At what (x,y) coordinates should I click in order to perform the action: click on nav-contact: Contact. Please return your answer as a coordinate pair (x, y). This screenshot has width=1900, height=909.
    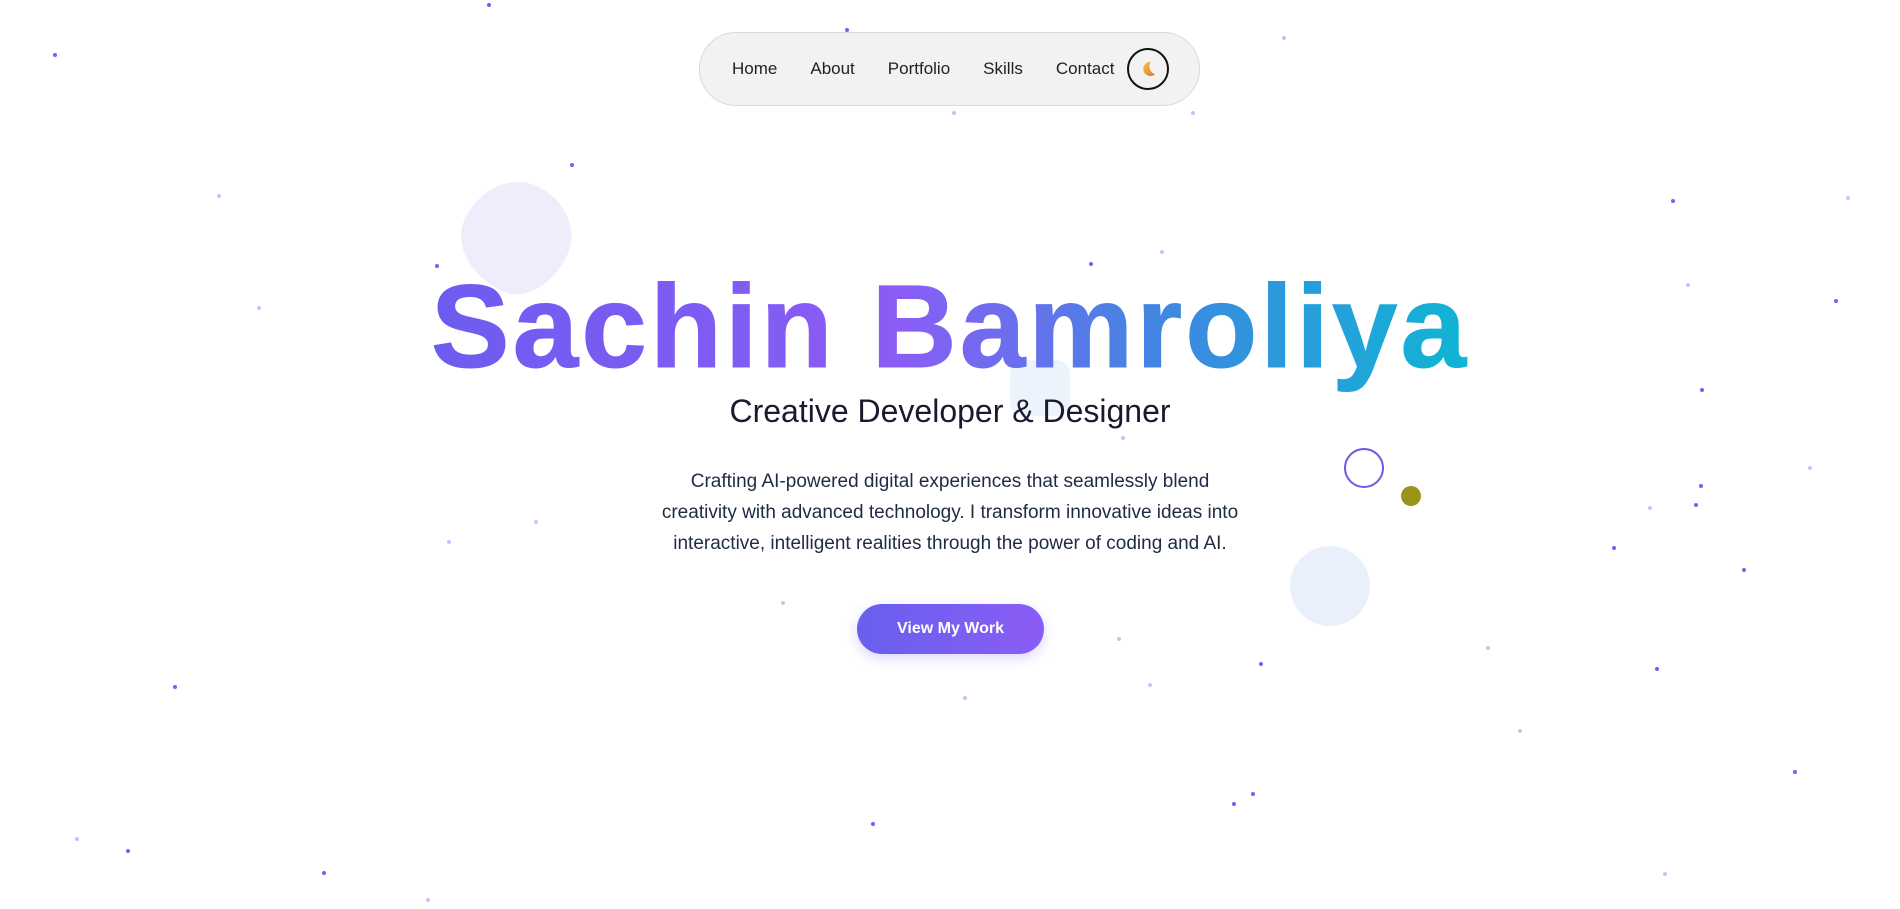
    Looking at the image, I should click on (1085, 69).